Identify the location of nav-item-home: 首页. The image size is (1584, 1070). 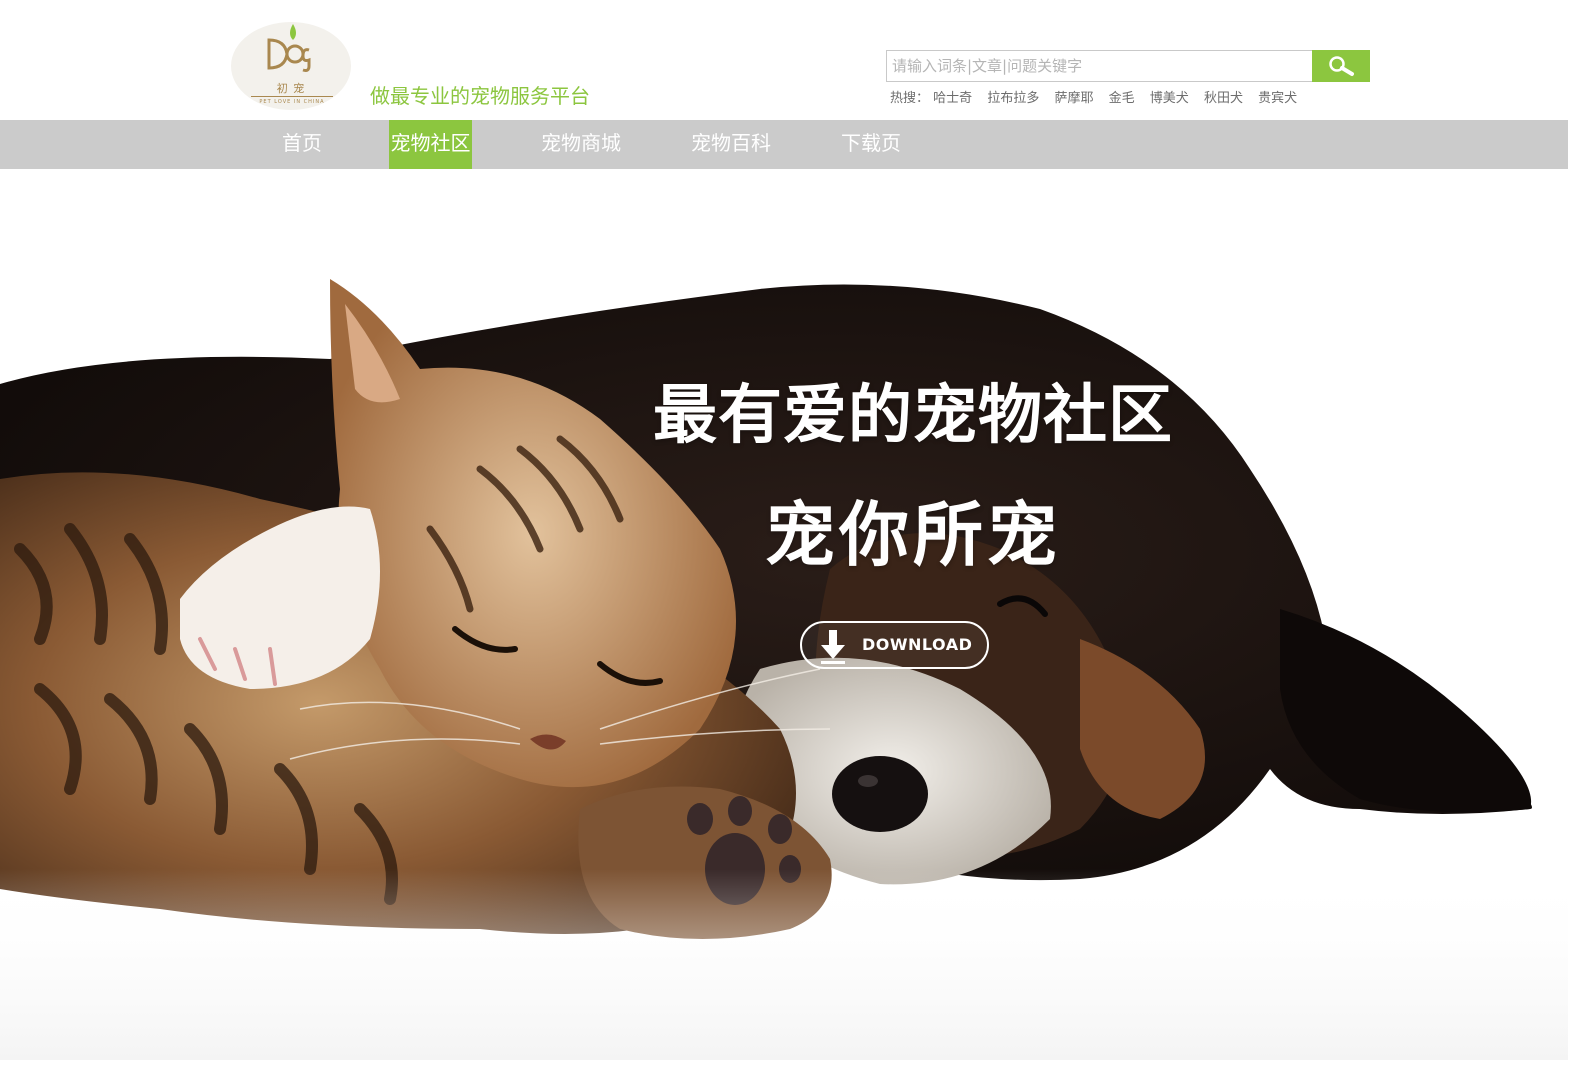
(302, 144).